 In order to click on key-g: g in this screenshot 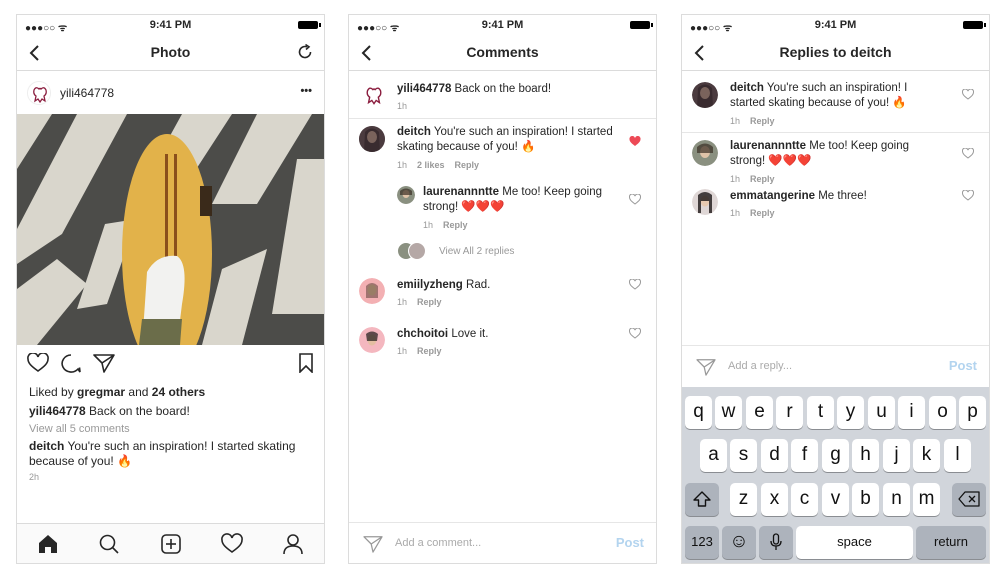, I will do `click(835, 455)`.